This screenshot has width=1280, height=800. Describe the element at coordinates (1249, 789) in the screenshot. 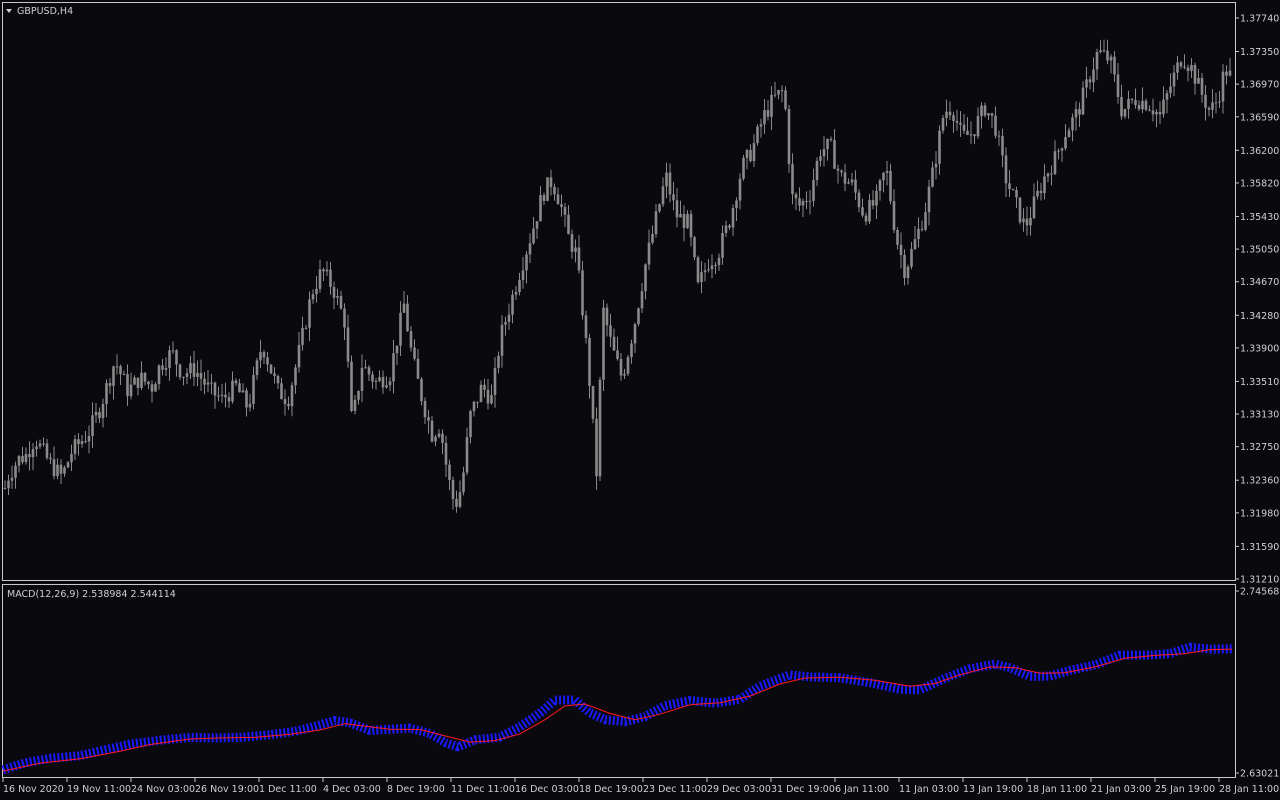

I see `x-tick-label: 28 Jan 11:00` at that location.